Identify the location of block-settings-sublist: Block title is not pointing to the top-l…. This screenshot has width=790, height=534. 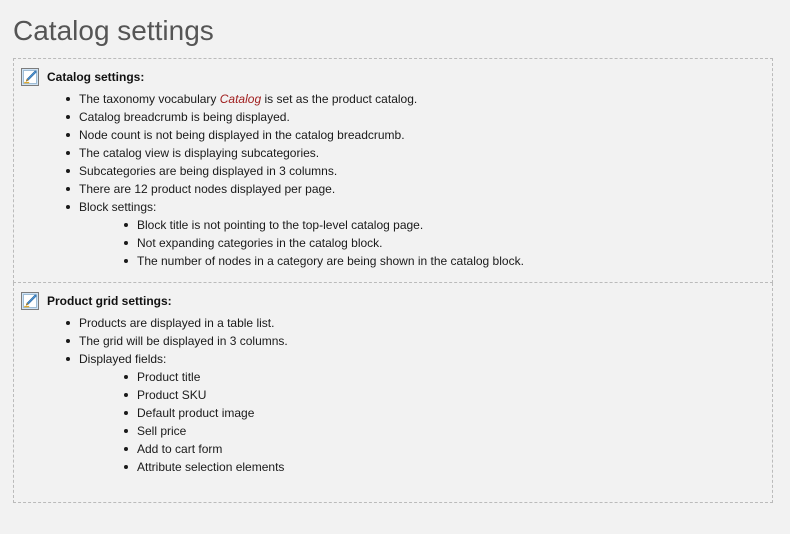
(425, 243).